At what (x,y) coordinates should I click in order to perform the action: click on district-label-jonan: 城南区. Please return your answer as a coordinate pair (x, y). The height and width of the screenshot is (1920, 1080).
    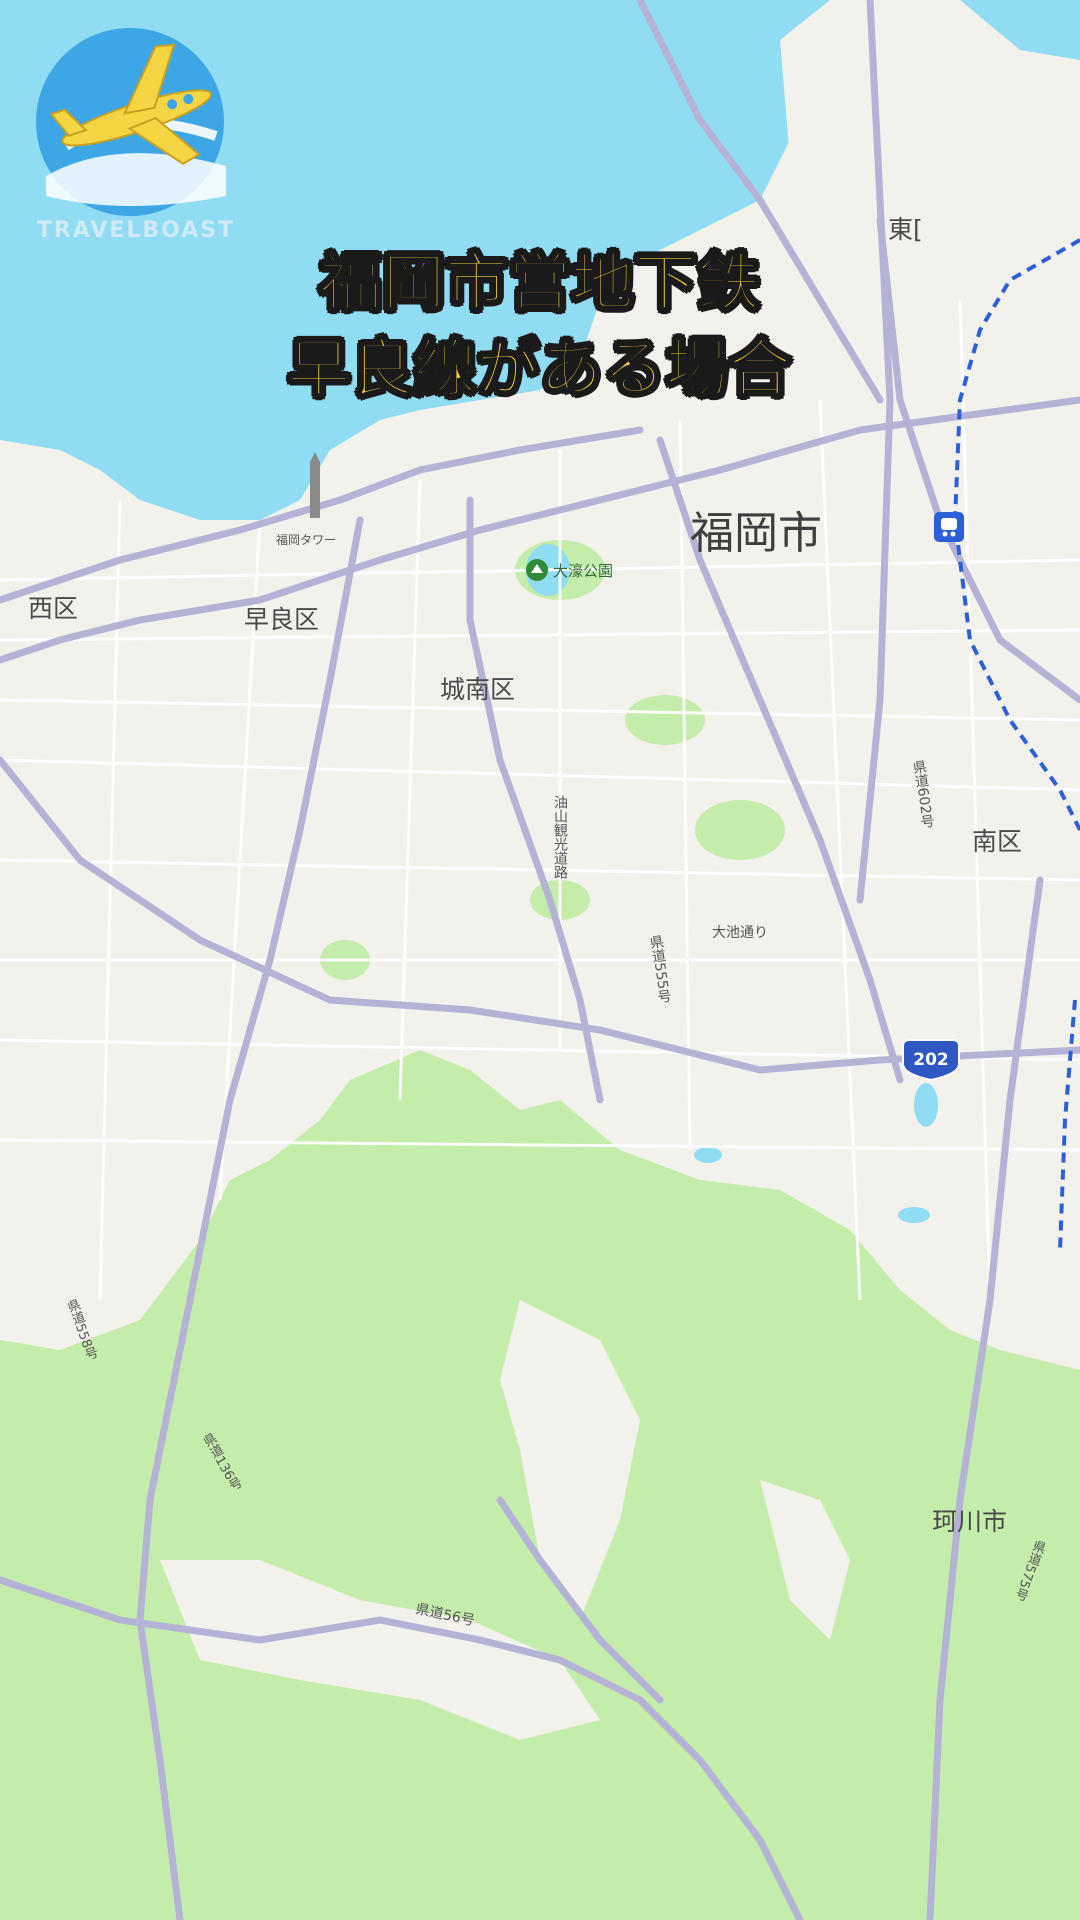
    Looking at the image, I should click on (477, 689).